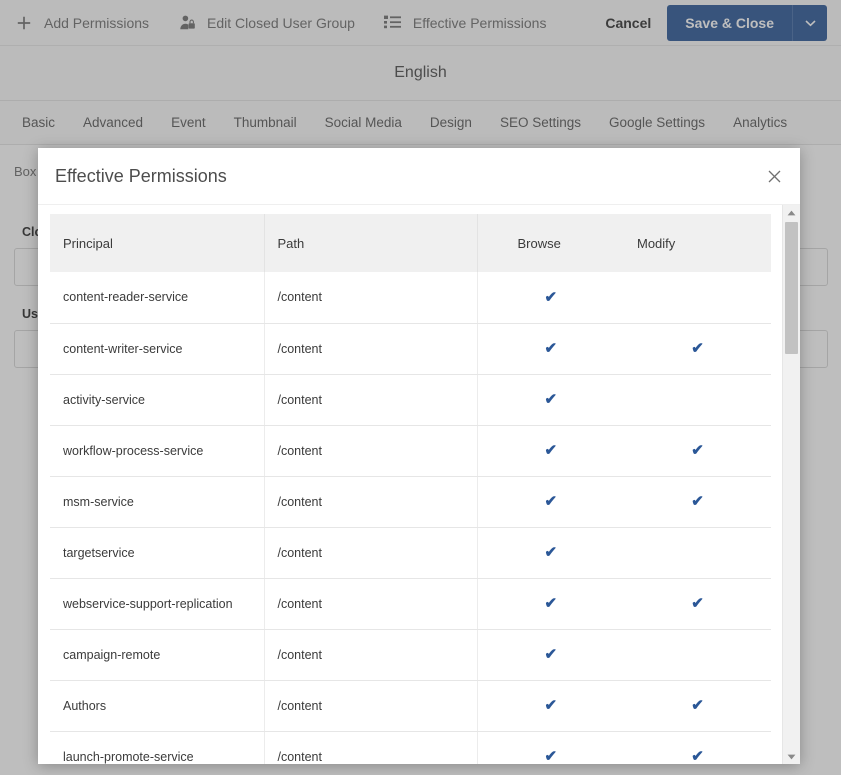 This screenshot has width=841, height=775. I want to click on cell-principal: Authors, so click(157, 706).